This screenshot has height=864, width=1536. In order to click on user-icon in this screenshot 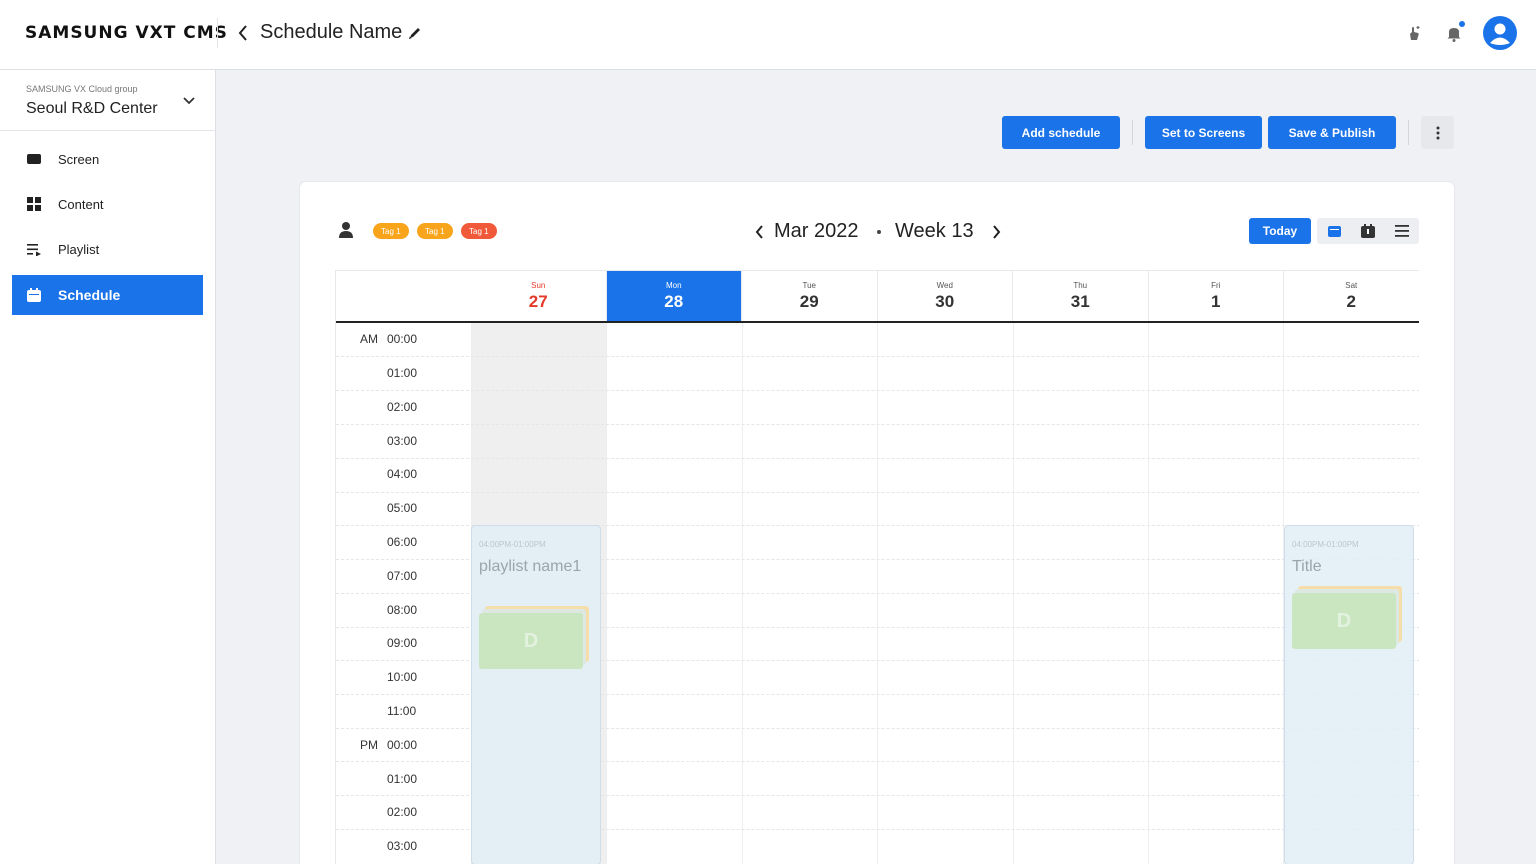, I will do `click(1500, 34)`.